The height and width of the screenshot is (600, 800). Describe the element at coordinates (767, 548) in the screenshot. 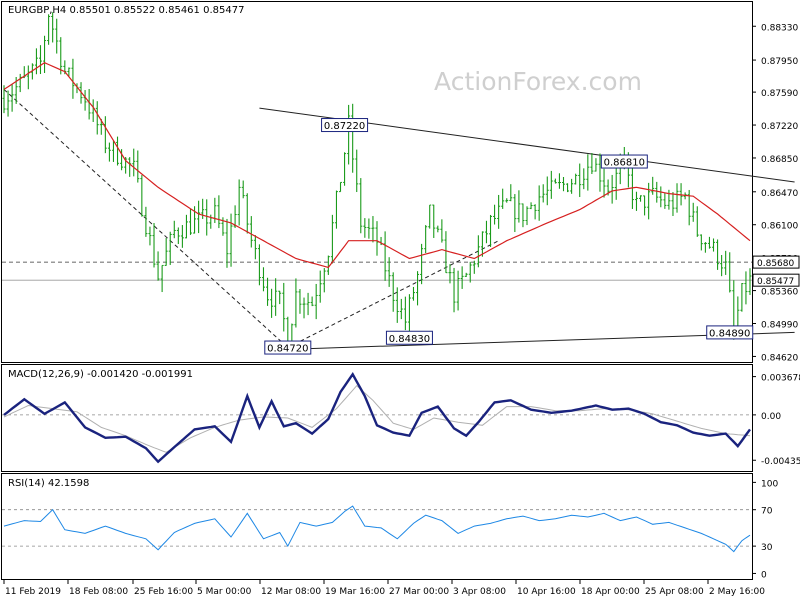

I see `rsi-y-tick-label: 30` at that location.